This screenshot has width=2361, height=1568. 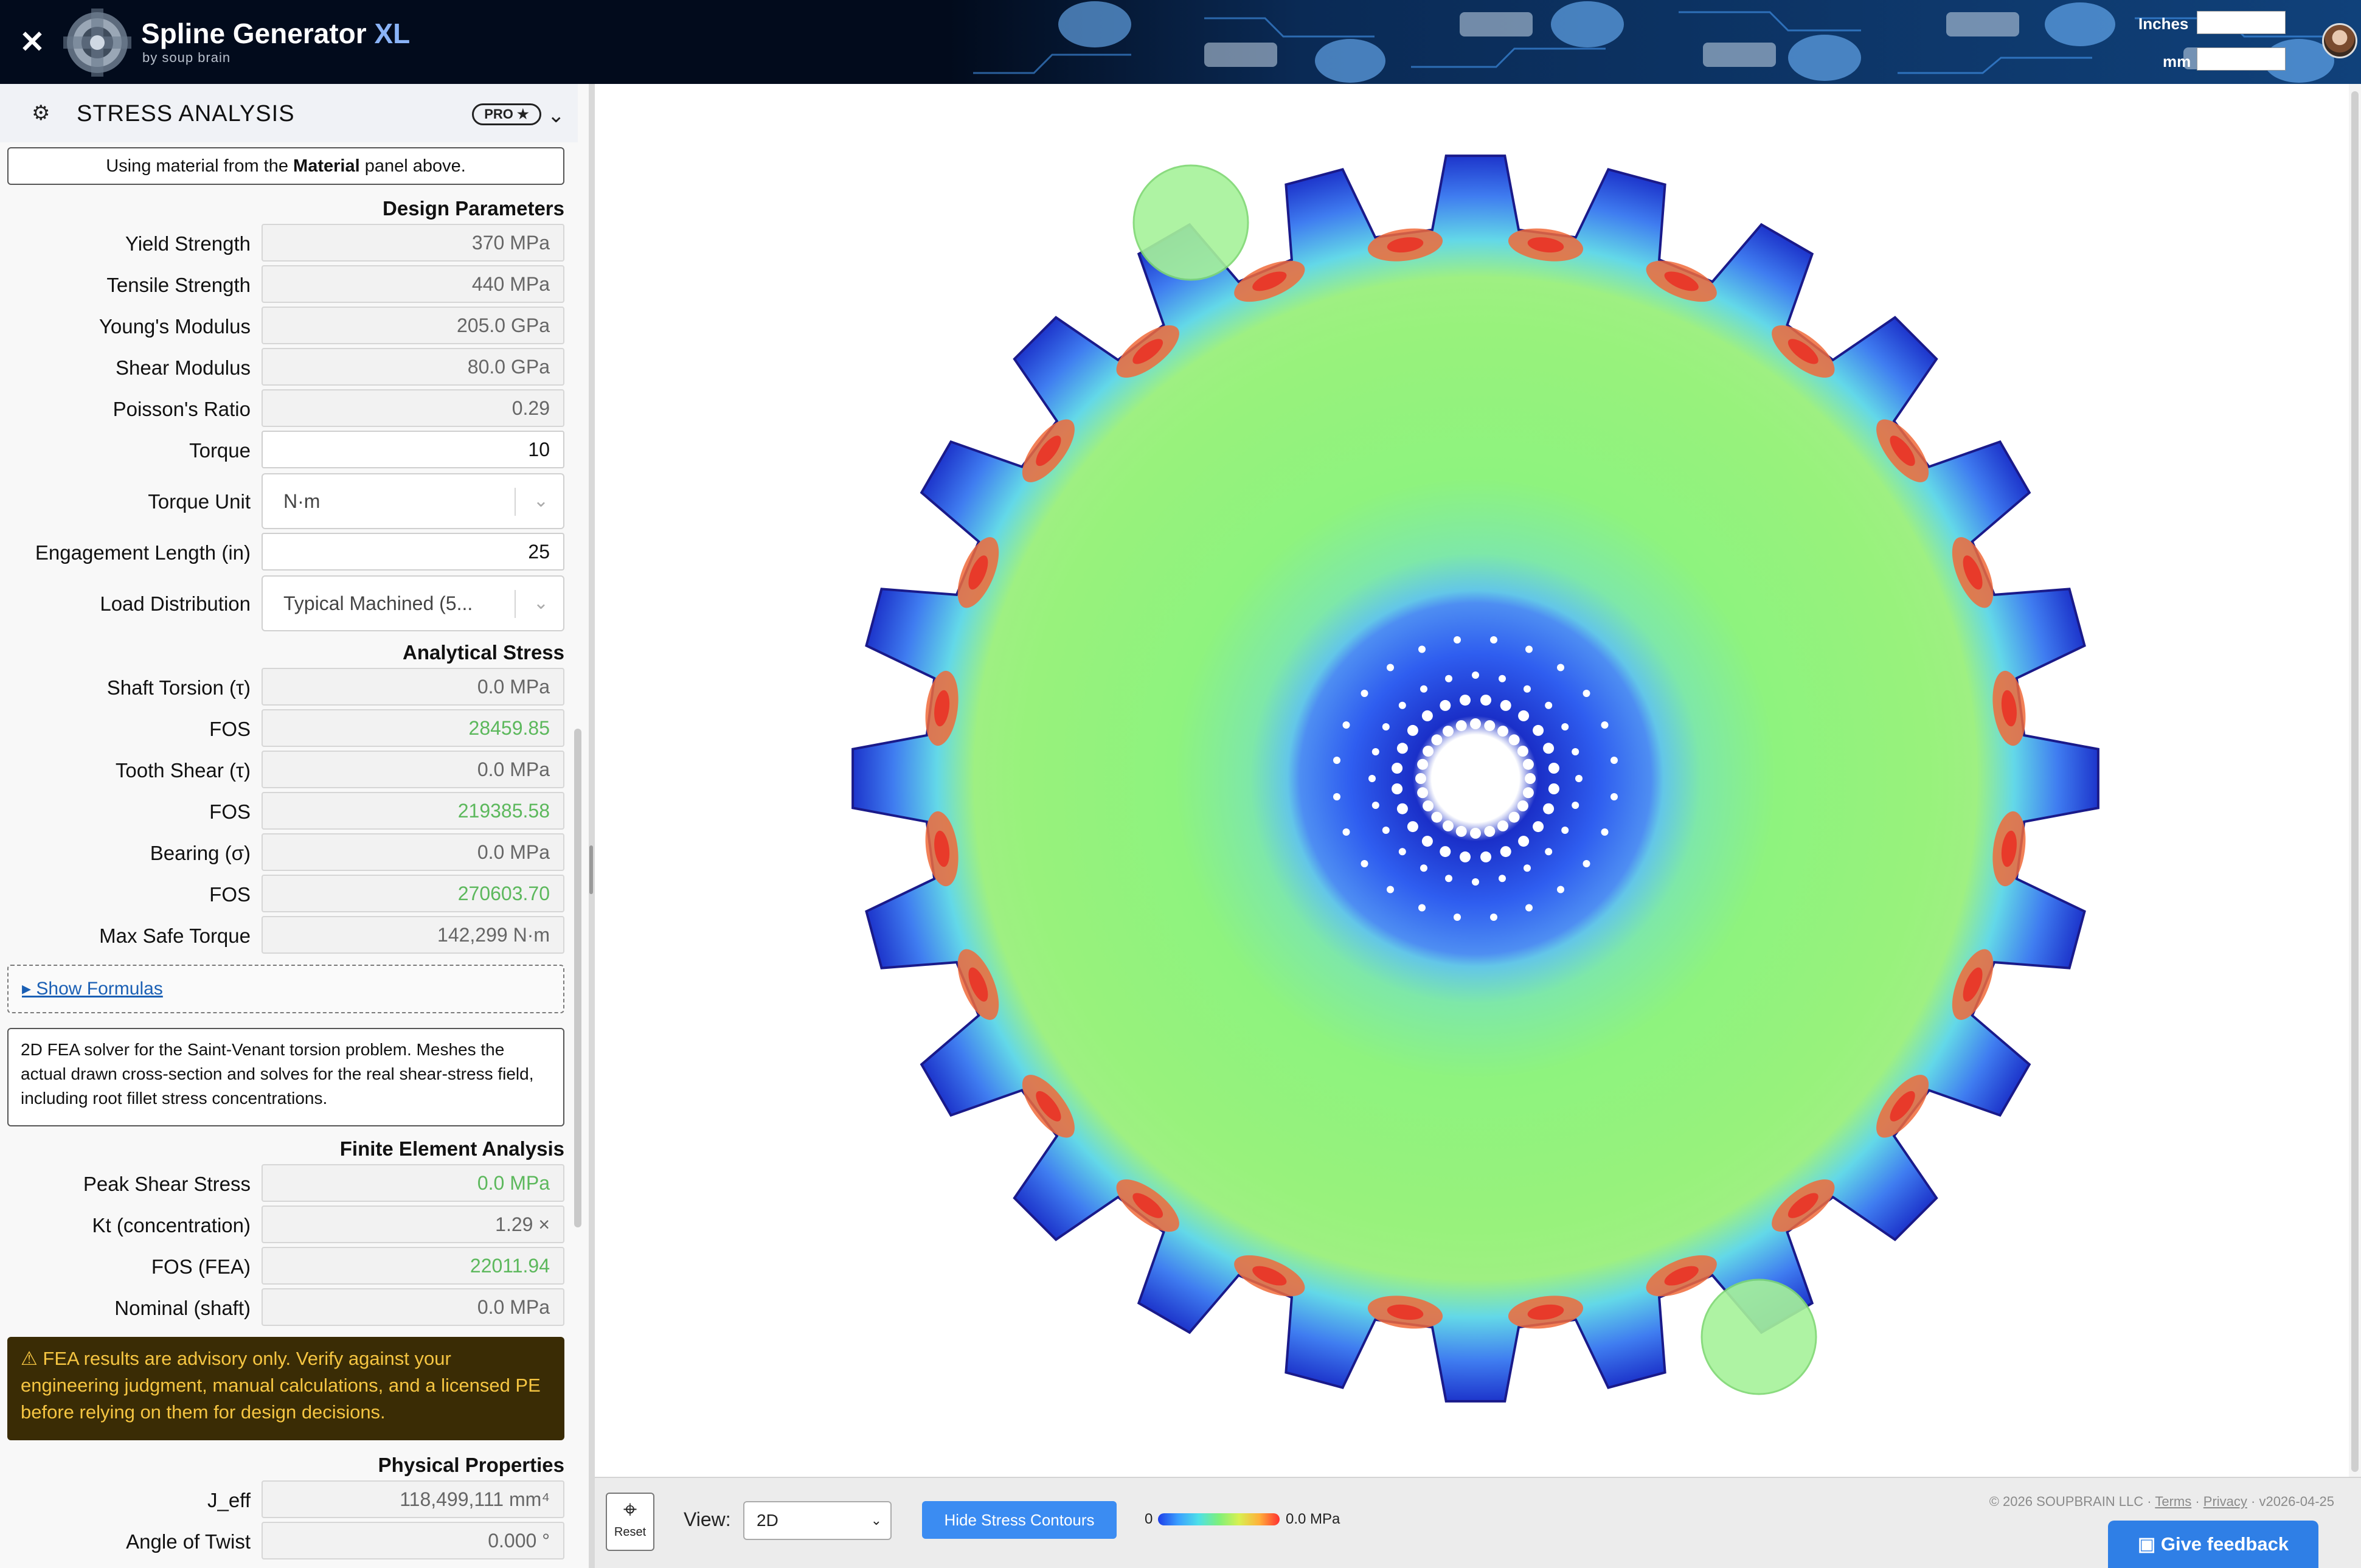 What do you see at coordinates (1149, 1519) in the screenshot?
I see `legend-min-label: 0` at bounding box center [1149, 1519].